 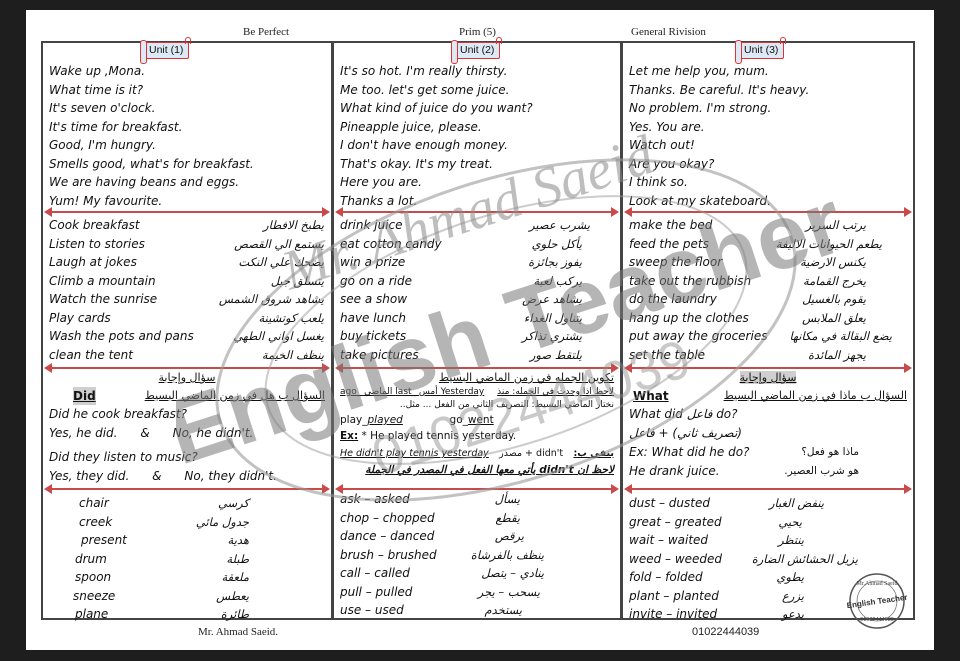 What do you see at coordinates (690, 280) in the screenshot?
I see `vocab-en: take out the rubbish` at bounding box center [690, 280].